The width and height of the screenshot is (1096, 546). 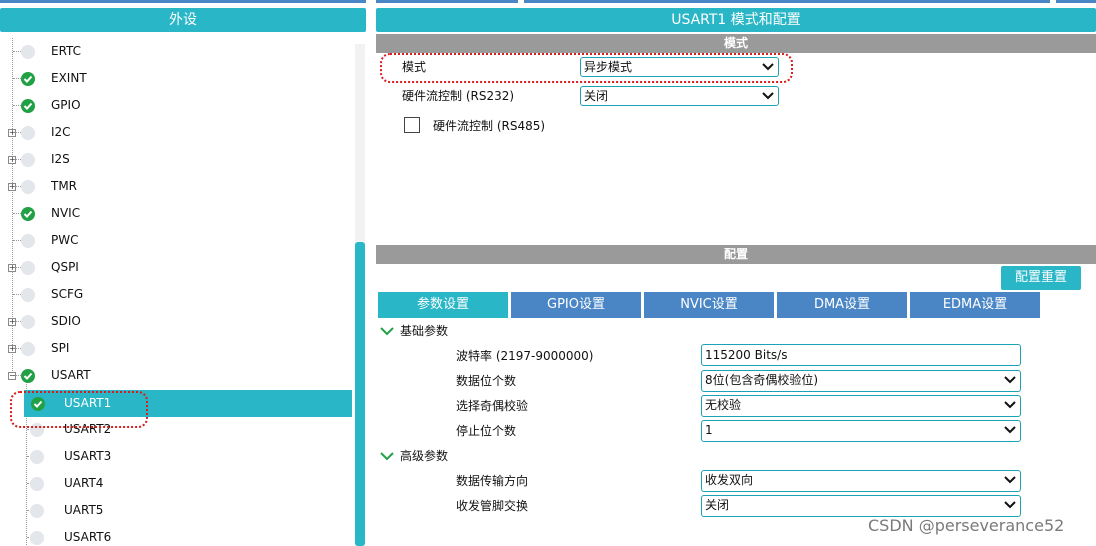 What do you see at coordinates (525, 356) in the screenshot?
I see `baud-label: 波特率 (2197-9000000)` at bounding box center [525, 356].